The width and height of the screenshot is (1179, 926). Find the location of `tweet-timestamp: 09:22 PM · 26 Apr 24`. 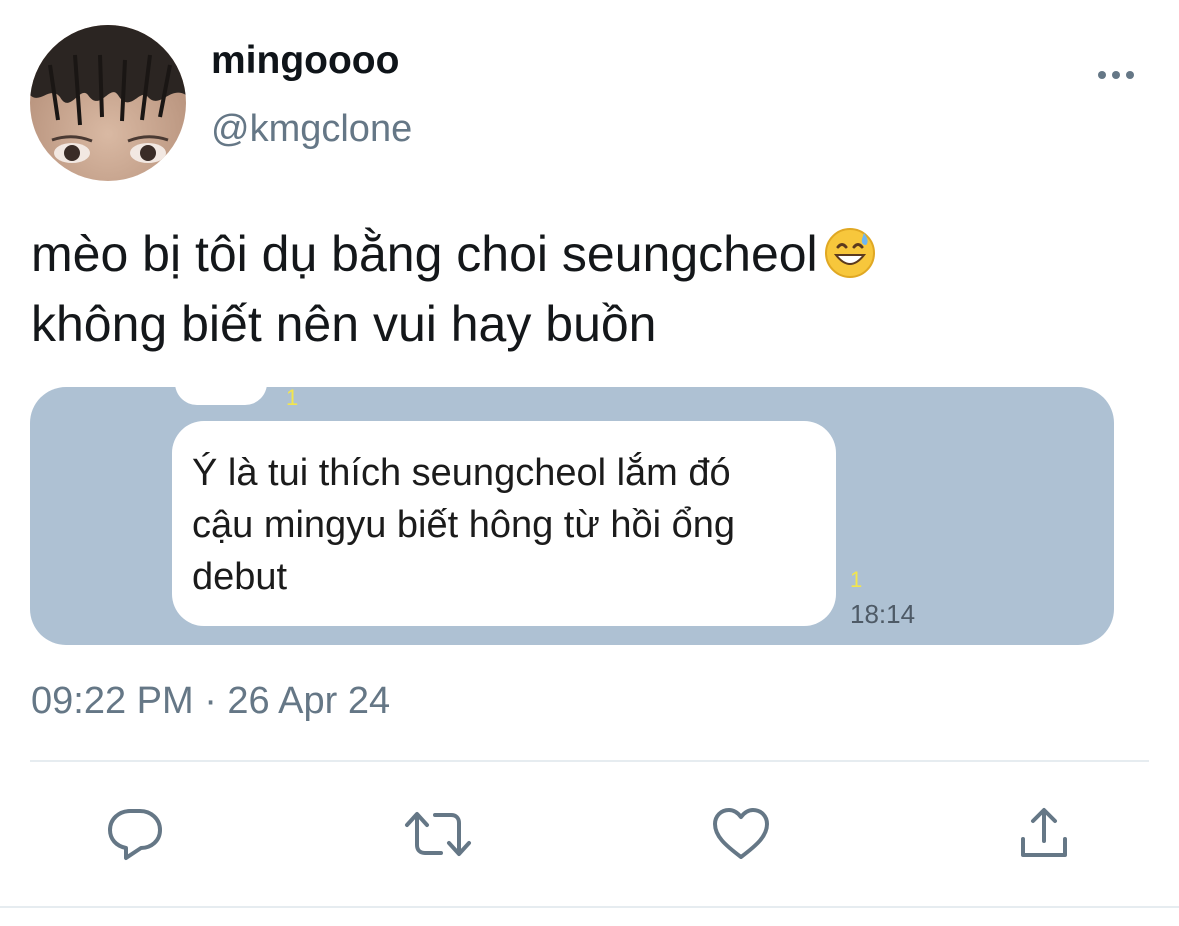

tweet-timestamp: 09:22 PM · 26 Apr 24 is located at coordinates (210, 701).